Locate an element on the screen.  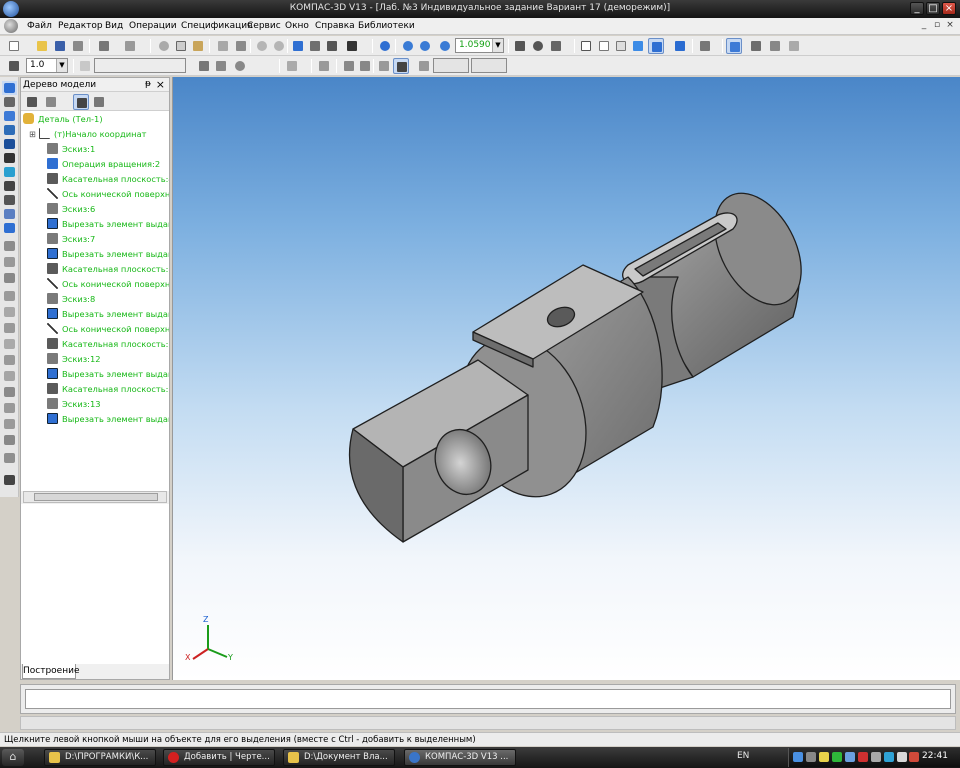
menu-service: Сервис is located at coordinates (264, 26).